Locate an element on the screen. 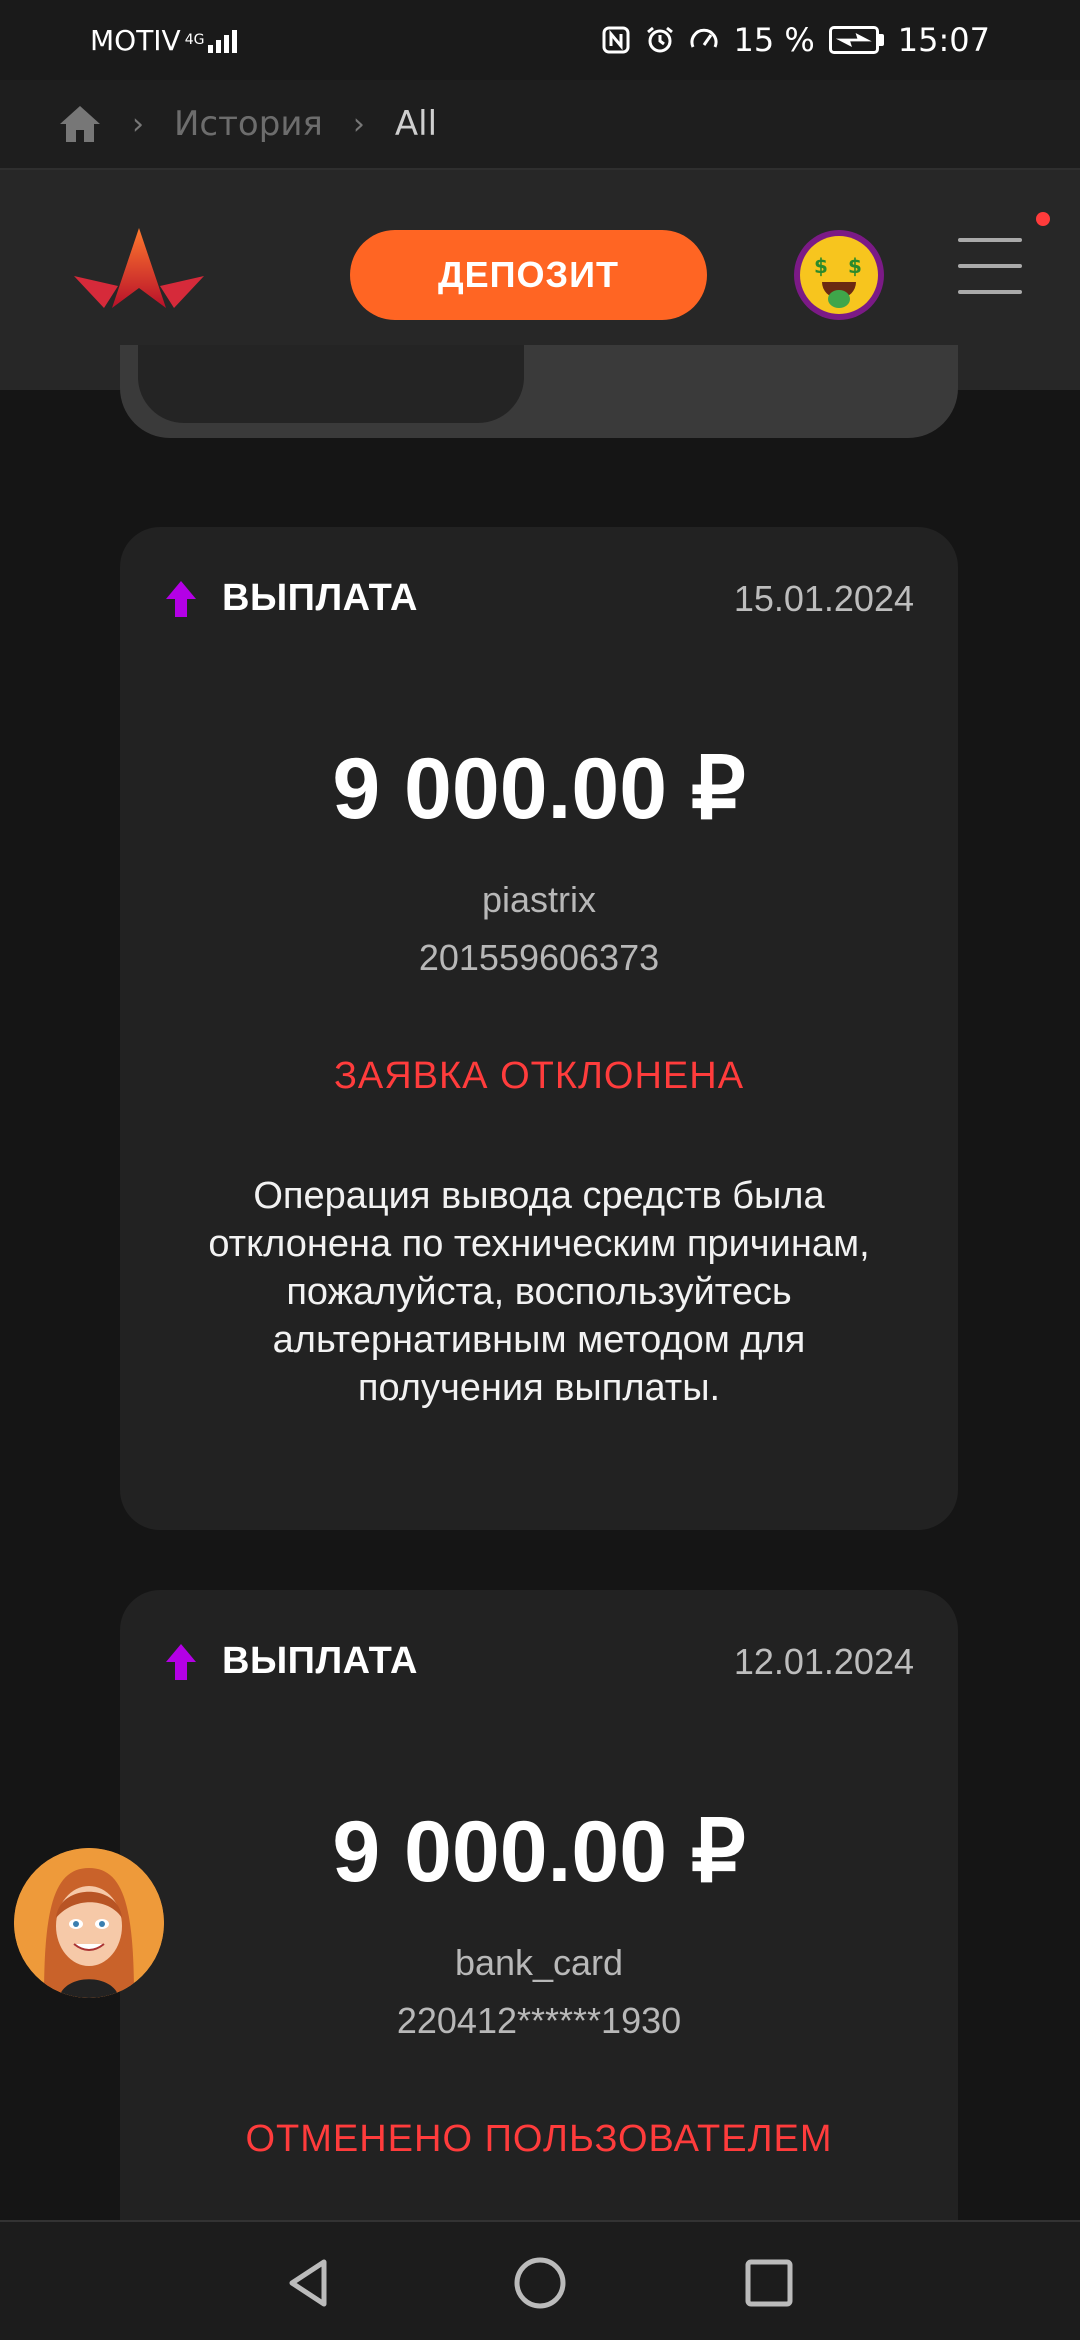  notification-dot is located at coordinates (1043, 219).